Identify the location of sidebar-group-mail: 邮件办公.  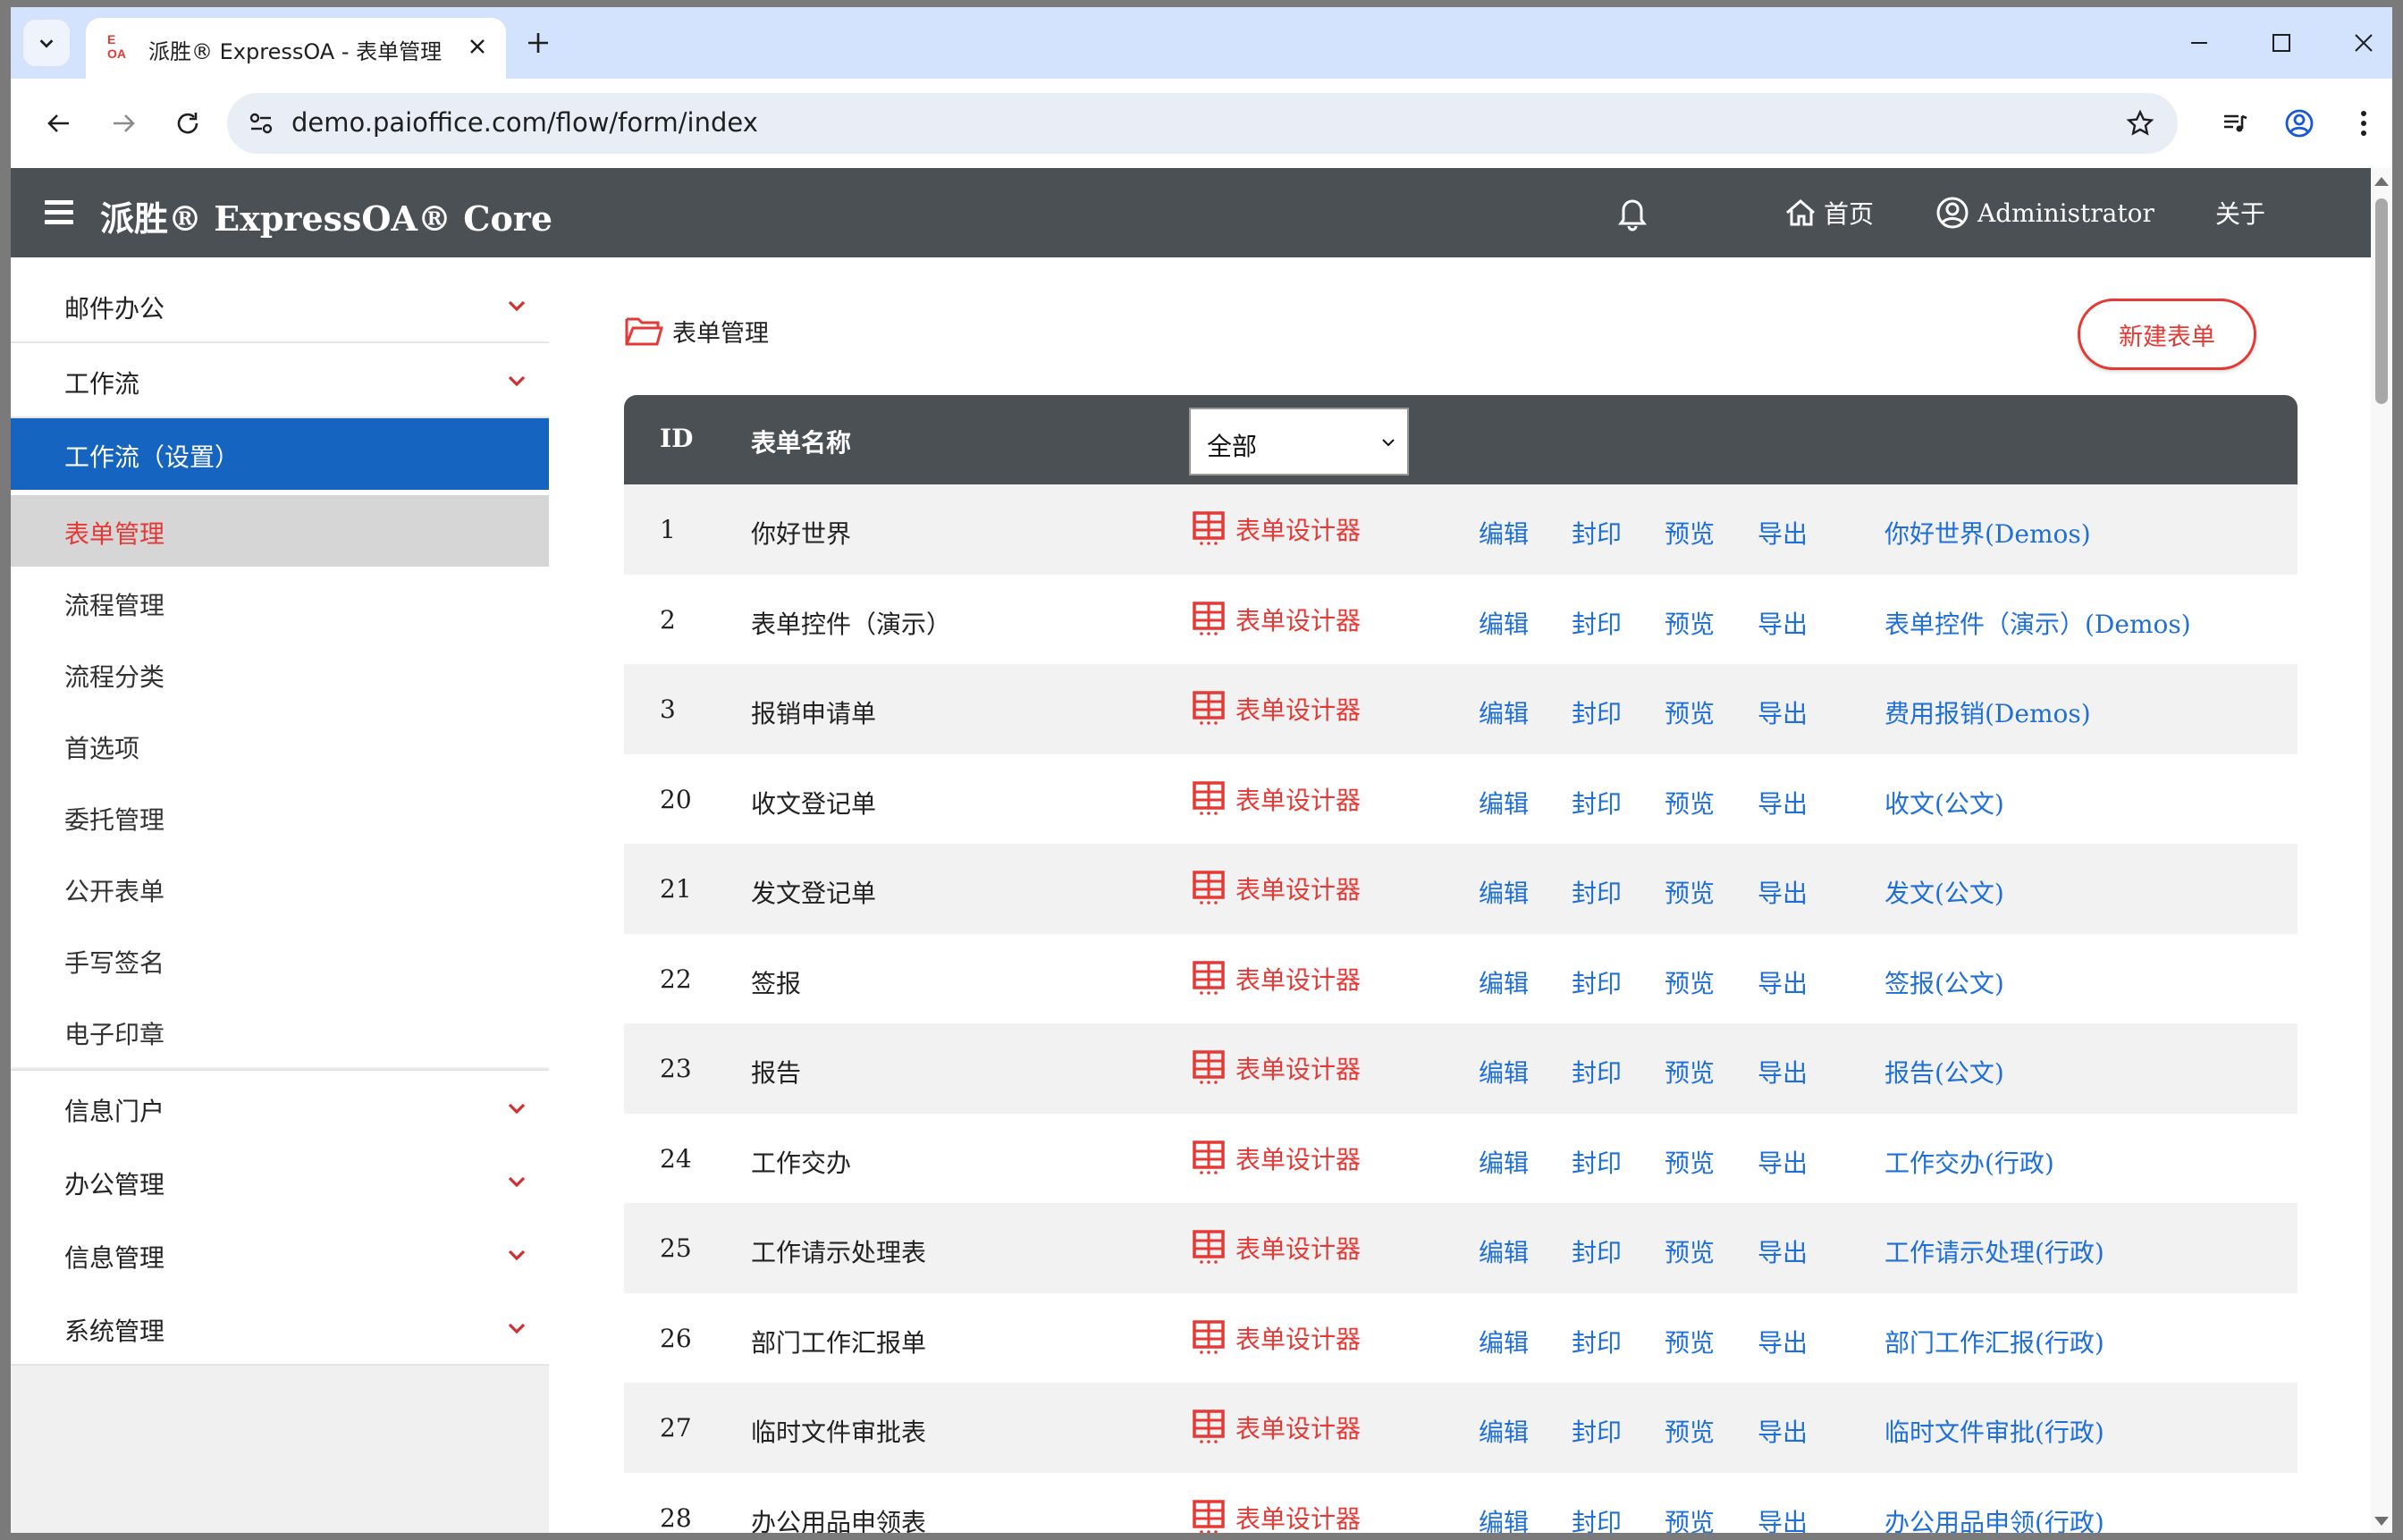
(280, 305).